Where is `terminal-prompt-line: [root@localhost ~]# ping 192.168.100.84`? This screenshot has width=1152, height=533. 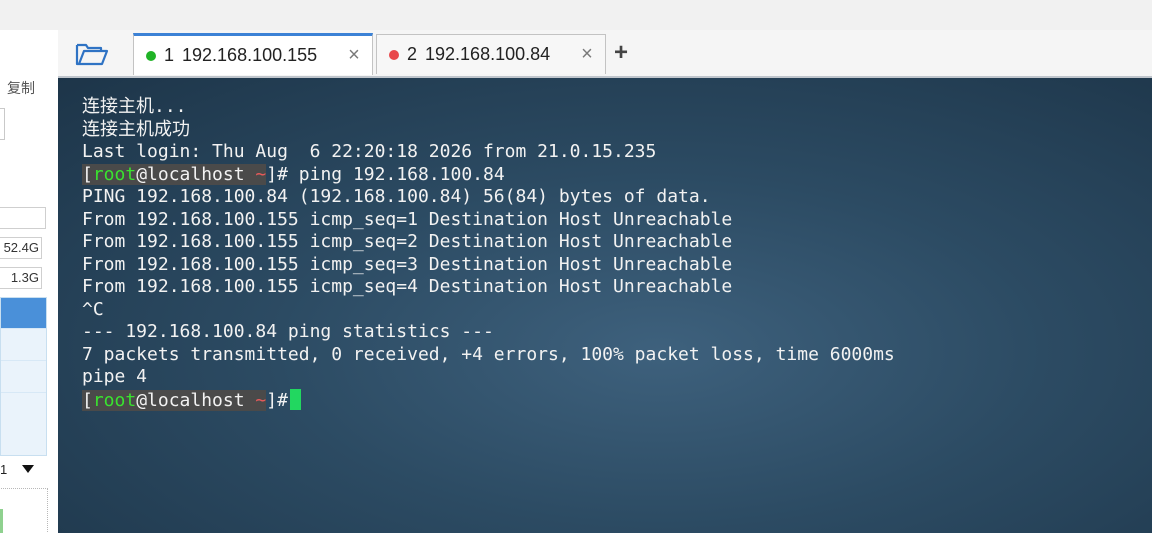 terminal-prompt-line: [root@localhost ~]# ping 192.168.100.84 is located at coordinates (293, 174).